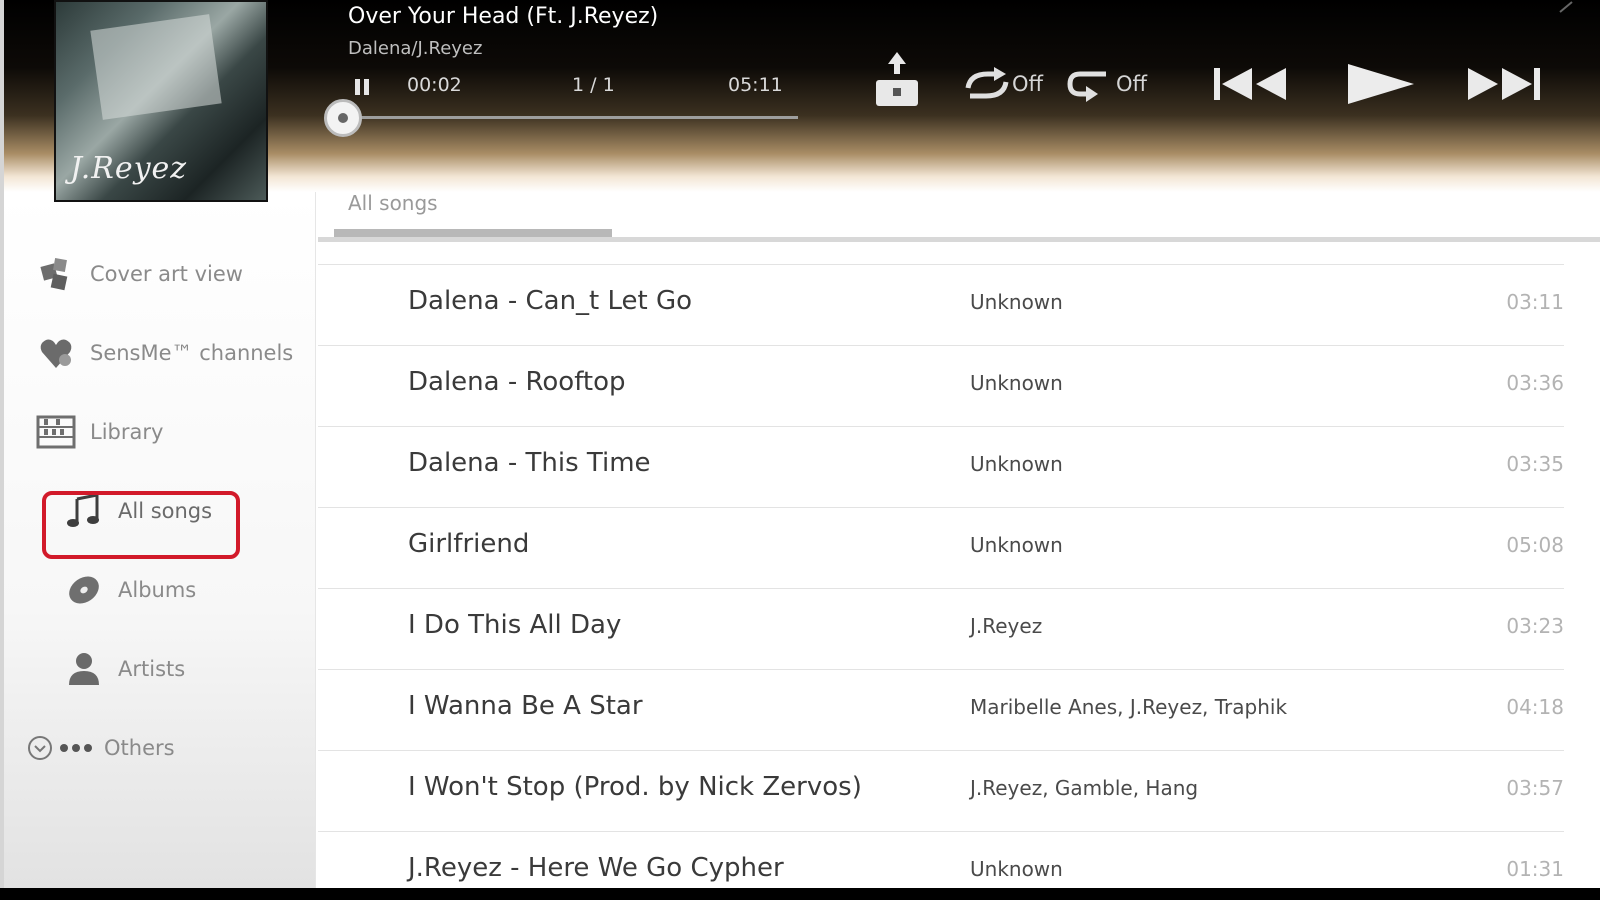  Describe the element at coordinates (897, 79) in the screenshot. I see `share-upload-icon` at that location.